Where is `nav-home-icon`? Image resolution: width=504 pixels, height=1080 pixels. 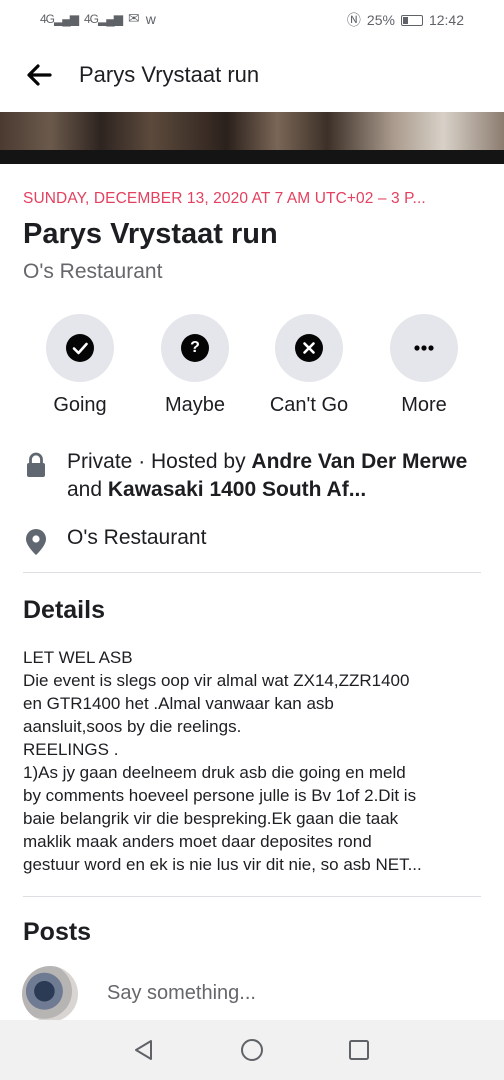
nav-home-icon is located at coordinates (252, 1050).